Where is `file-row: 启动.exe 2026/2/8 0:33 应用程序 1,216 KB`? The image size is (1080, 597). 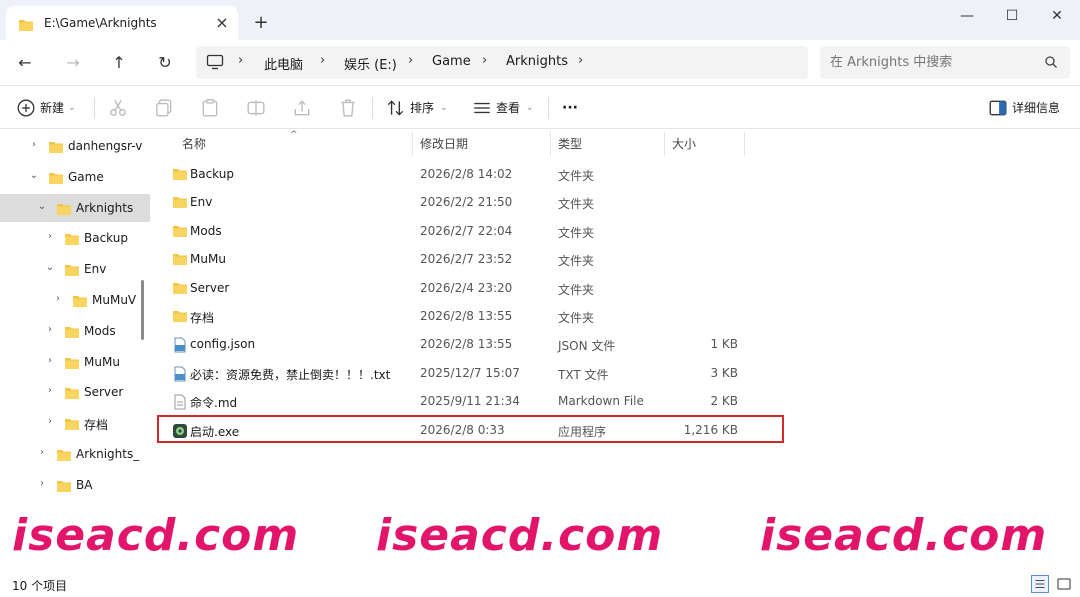
file-row: 启动.exe 2026/2/8 0:33 应用程序 1,216 KB is located at coordinates (470, 430).